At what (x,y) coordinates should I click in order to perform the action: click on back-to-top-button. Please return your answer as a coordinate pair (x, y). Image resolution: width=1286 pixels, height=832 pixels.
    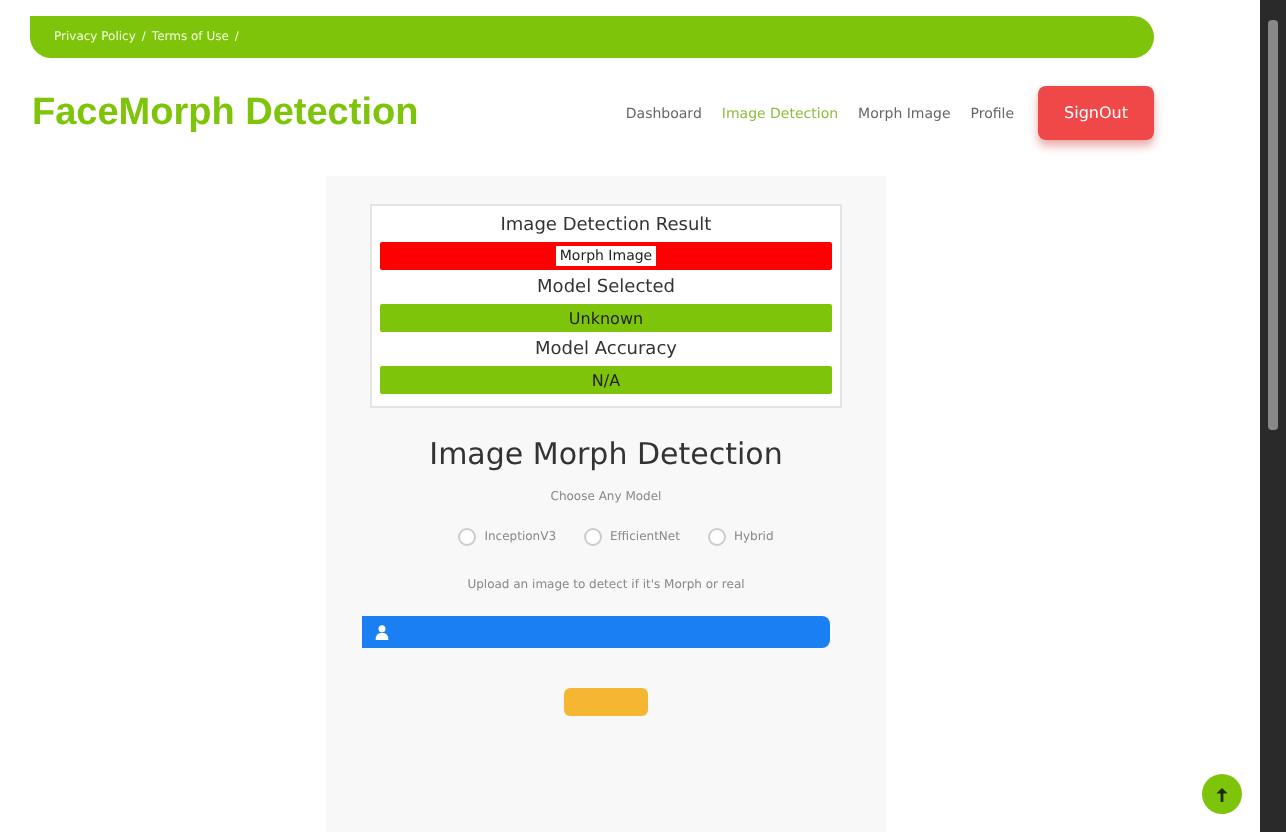
    Looking at the image, I should click on (1222, 794).